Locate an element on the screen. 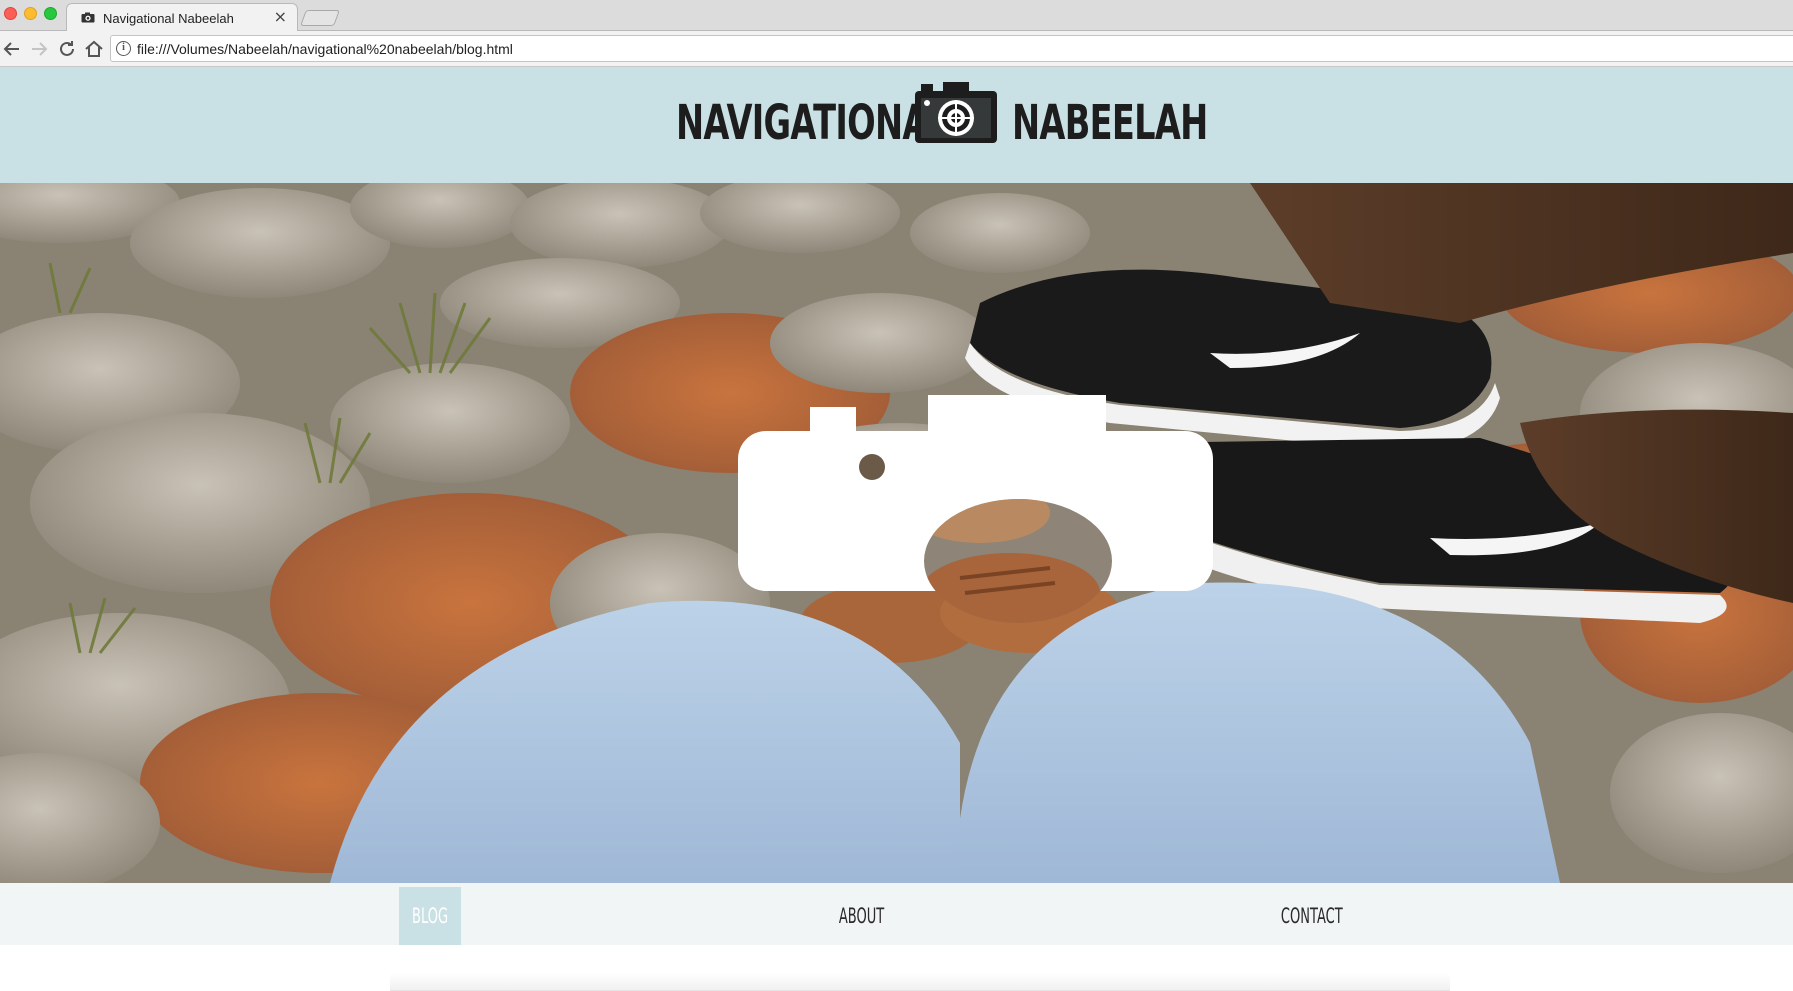  browser-tab: Navigational Nabeelah × is located at coordinates (182, 17).